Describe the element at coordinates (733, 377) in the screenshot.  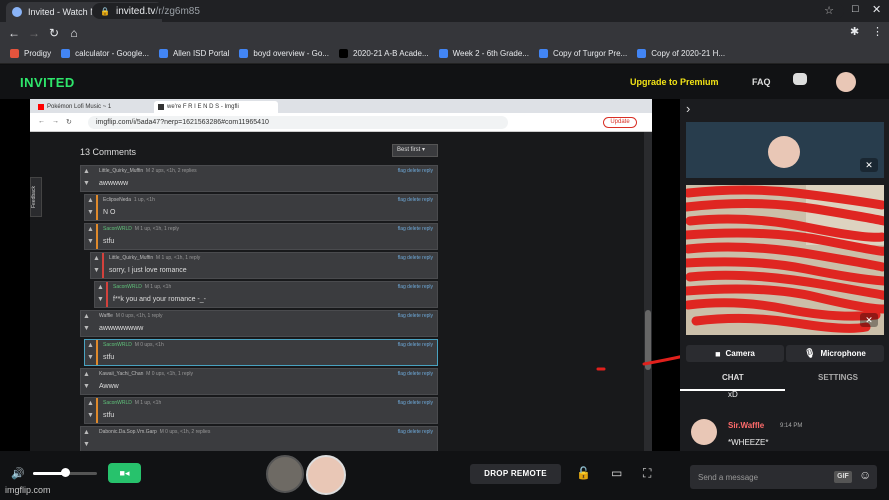
I see `tab-chat: CHAT` at that location.